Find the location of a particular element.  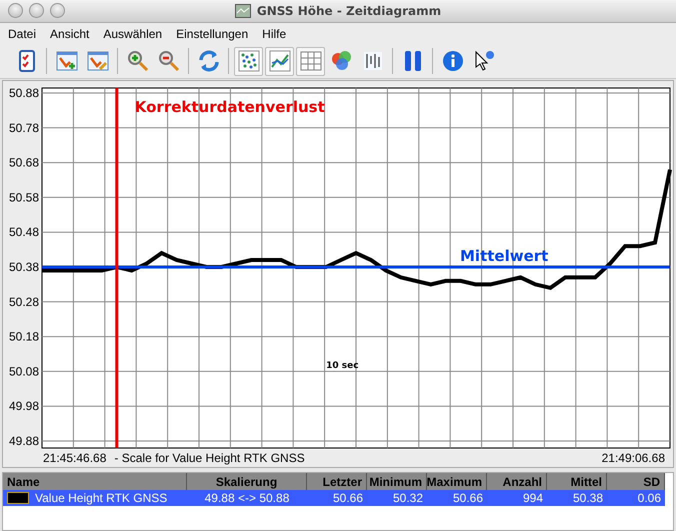

grid-icon is located at coordinates (310, 61).